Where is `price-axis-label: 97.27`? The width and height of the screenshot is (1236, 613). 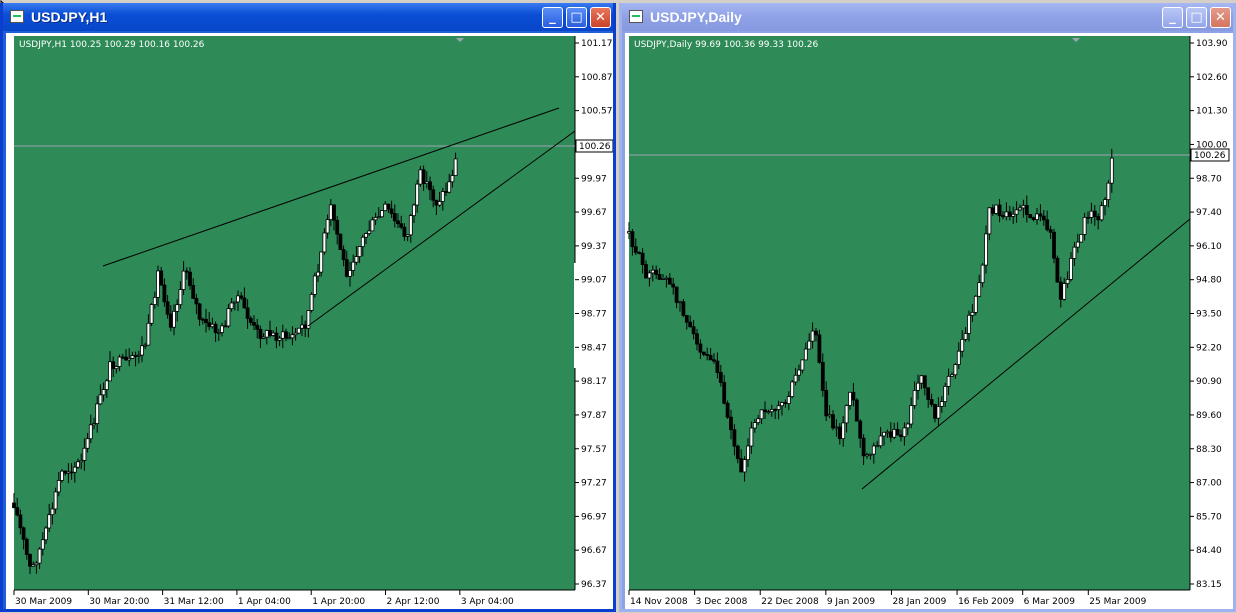
price-axis-label: 97.27 is located at coordinates (594, 484).